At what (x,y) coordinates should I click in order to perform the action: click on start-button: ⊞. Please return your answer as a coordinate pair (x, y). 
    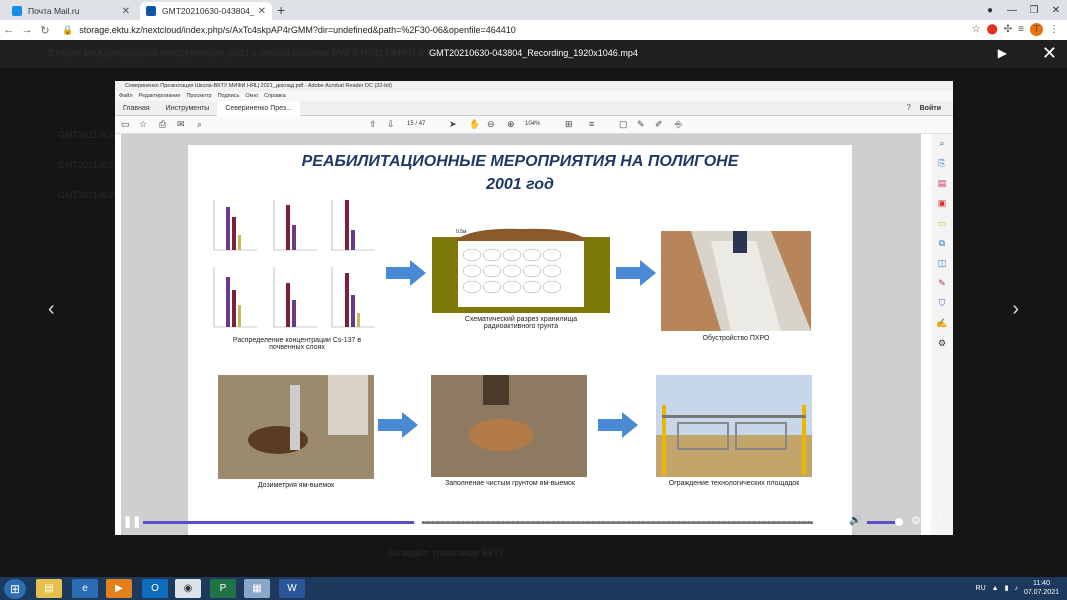
    Looking at the image, I should click on (15, 589).